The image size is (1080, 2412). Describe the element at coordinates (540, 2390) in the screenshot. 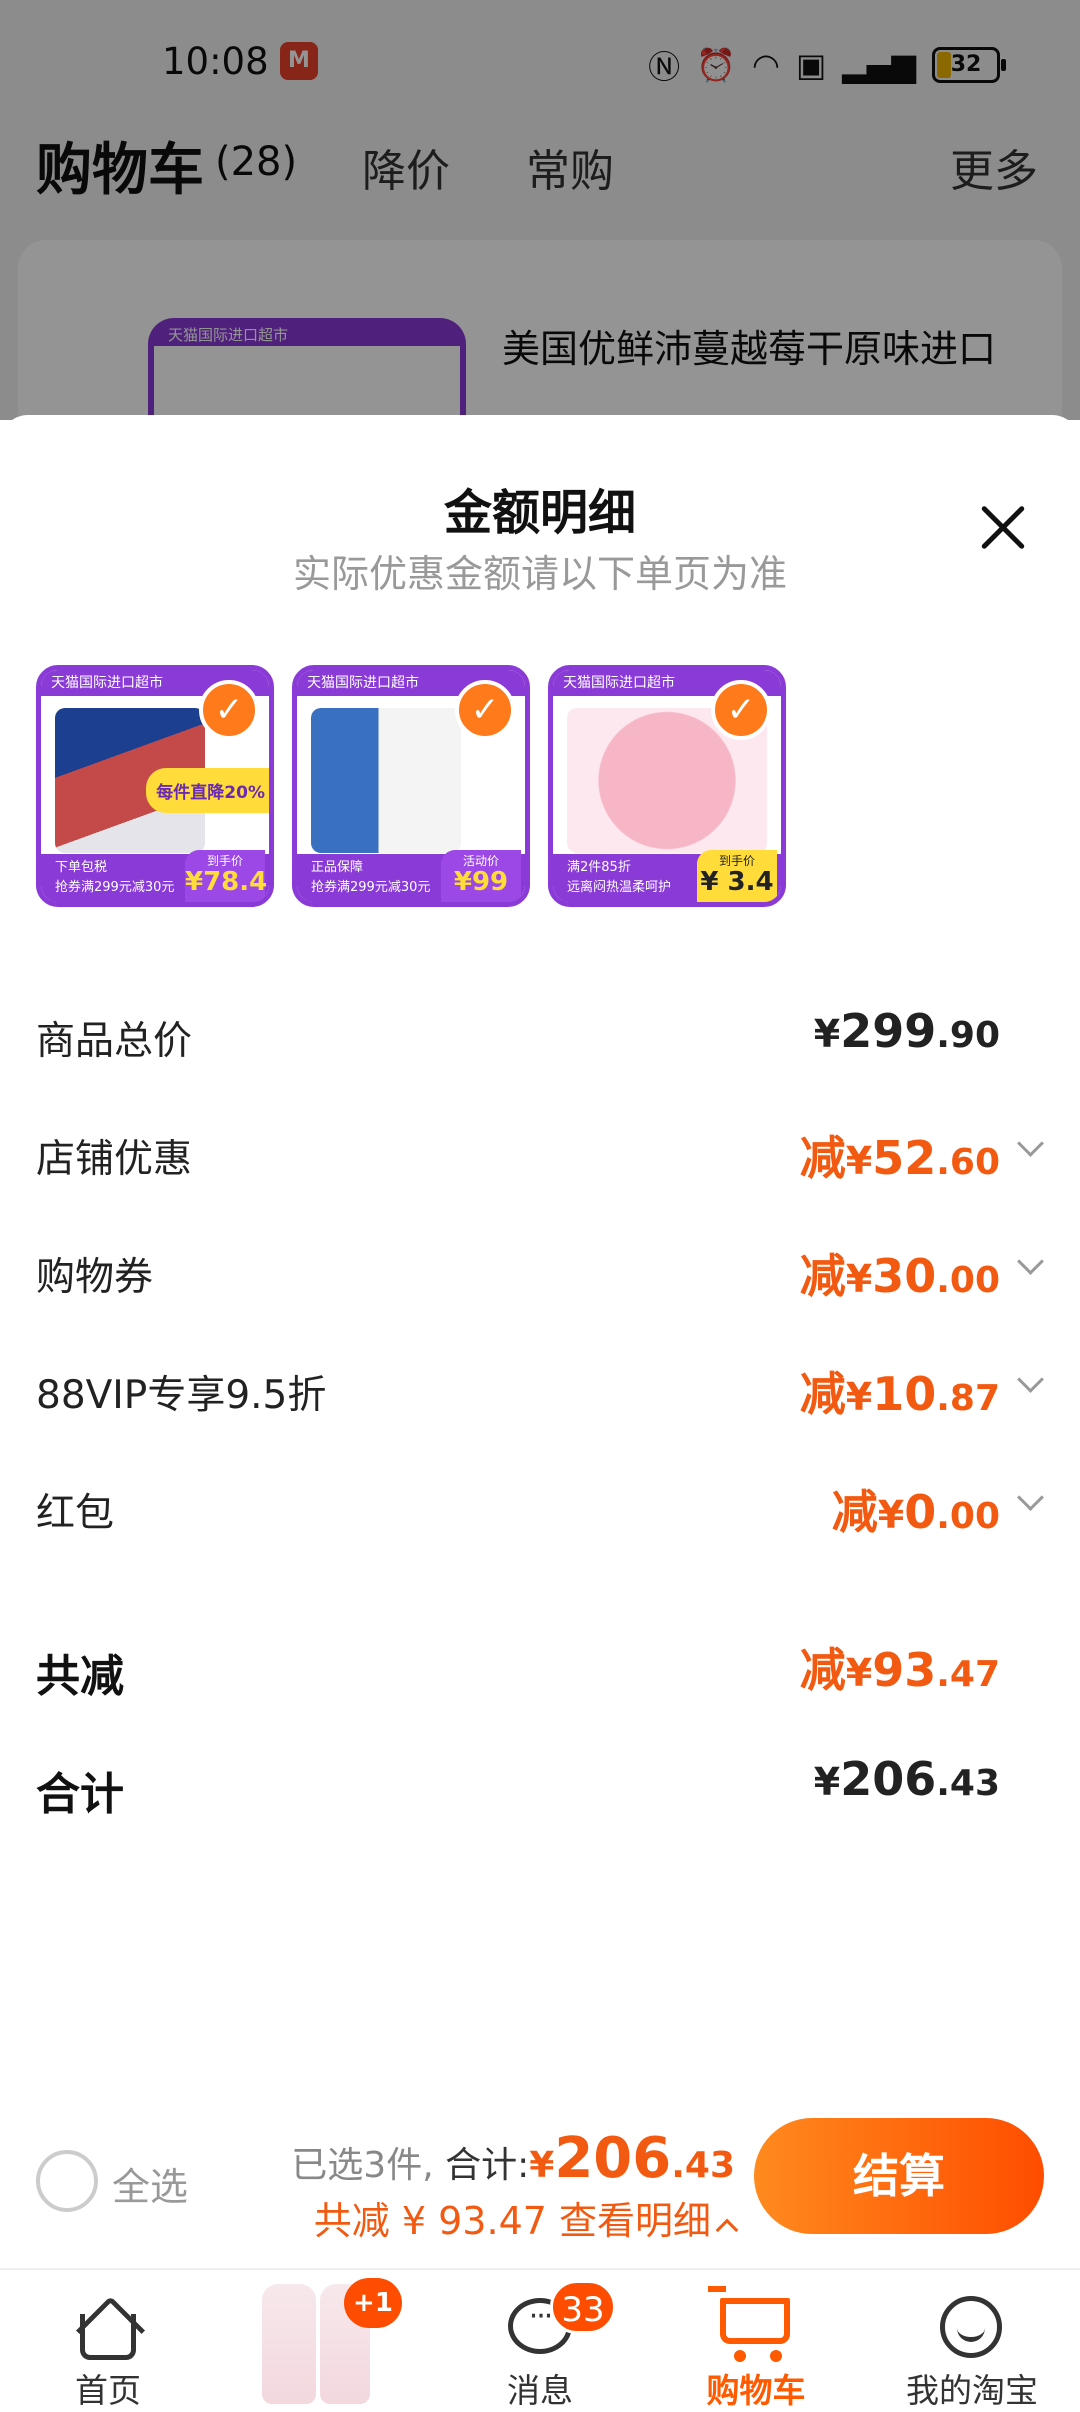

I see `tab-label: 消息` at that location.